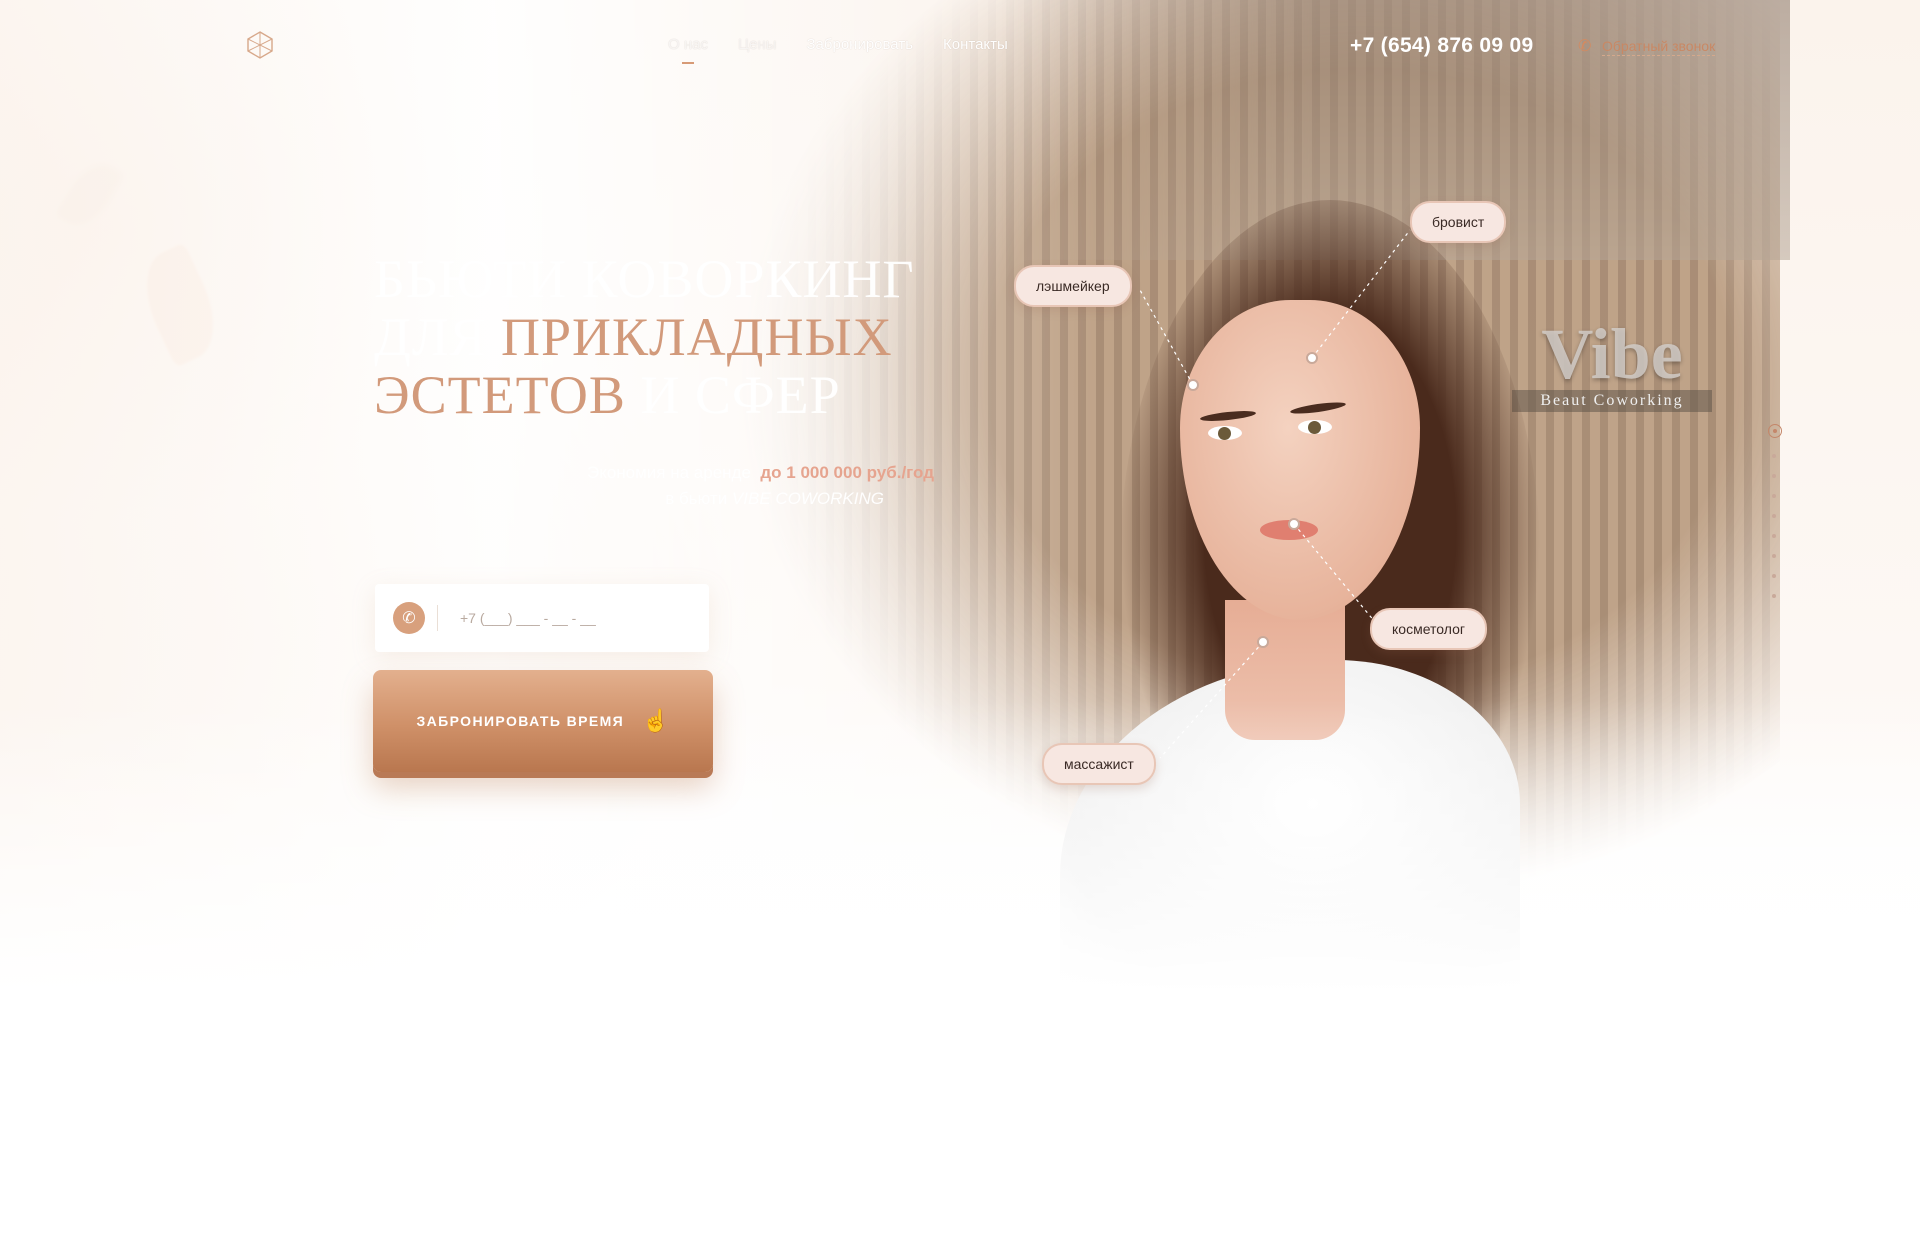  Describe the element at coordinates (847, 472) in the screenshot. I see `subtitle-accent: до 1 000 000 руб./год` at that location.